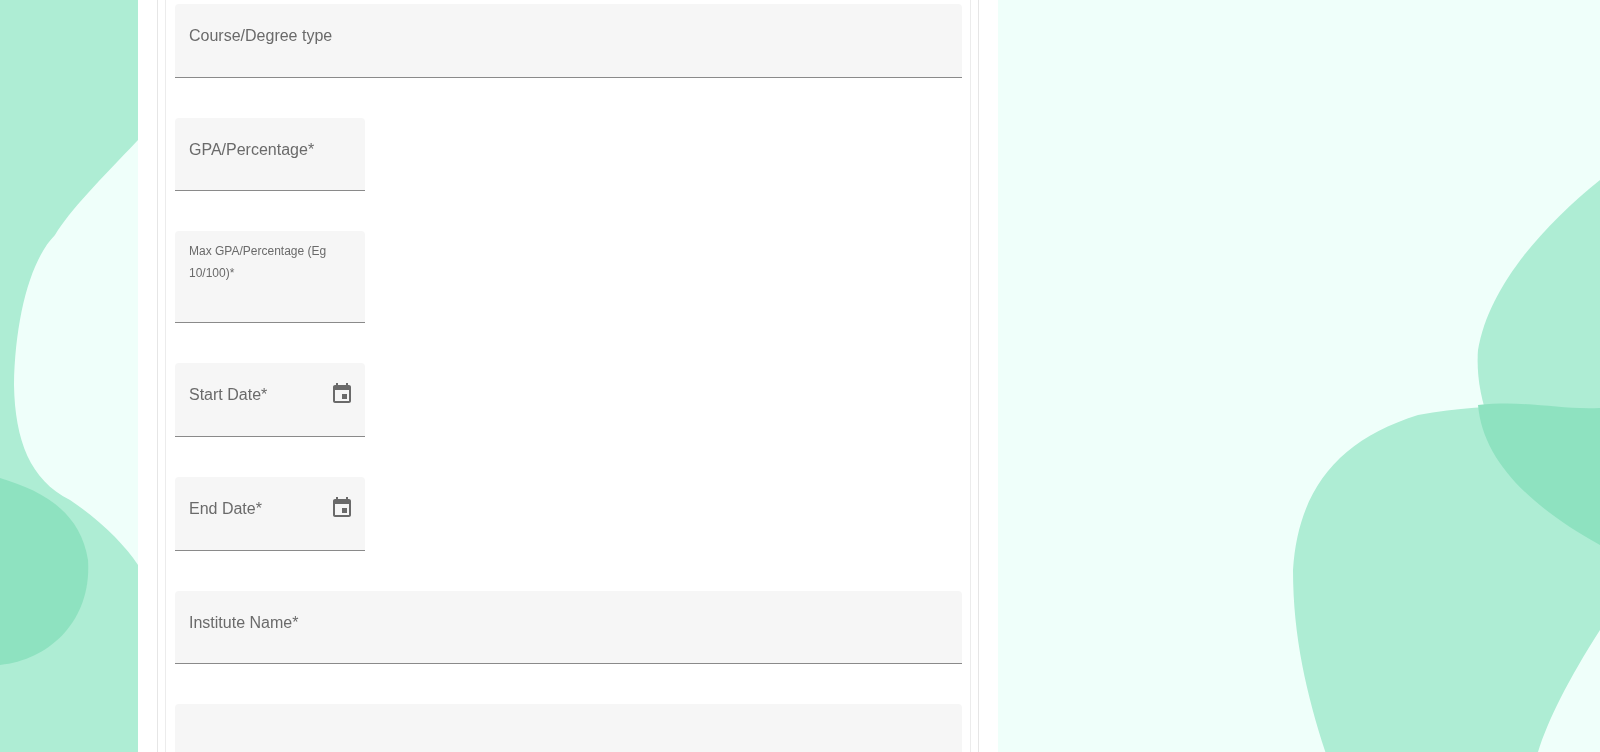 The image size is (1600, 752). What do you see at coordinates (270, 513) in the screenshot?
I see `date-field: End Date*` at bounding box center [270, 513].